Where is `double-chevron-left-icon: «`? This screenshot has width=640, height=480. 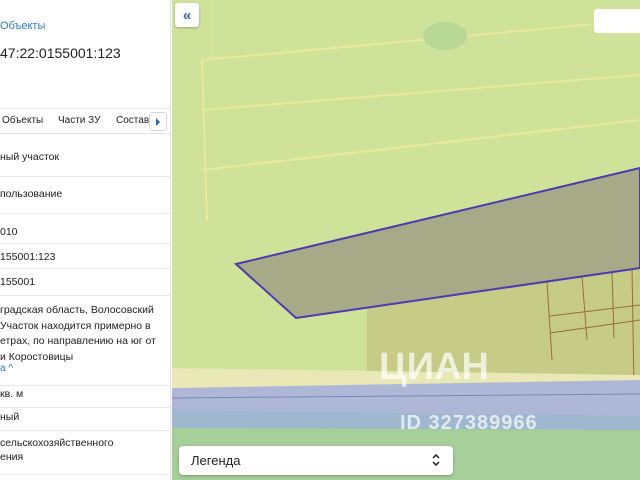 double-chevron-left-icon: « is located at coordinates (187, 15).